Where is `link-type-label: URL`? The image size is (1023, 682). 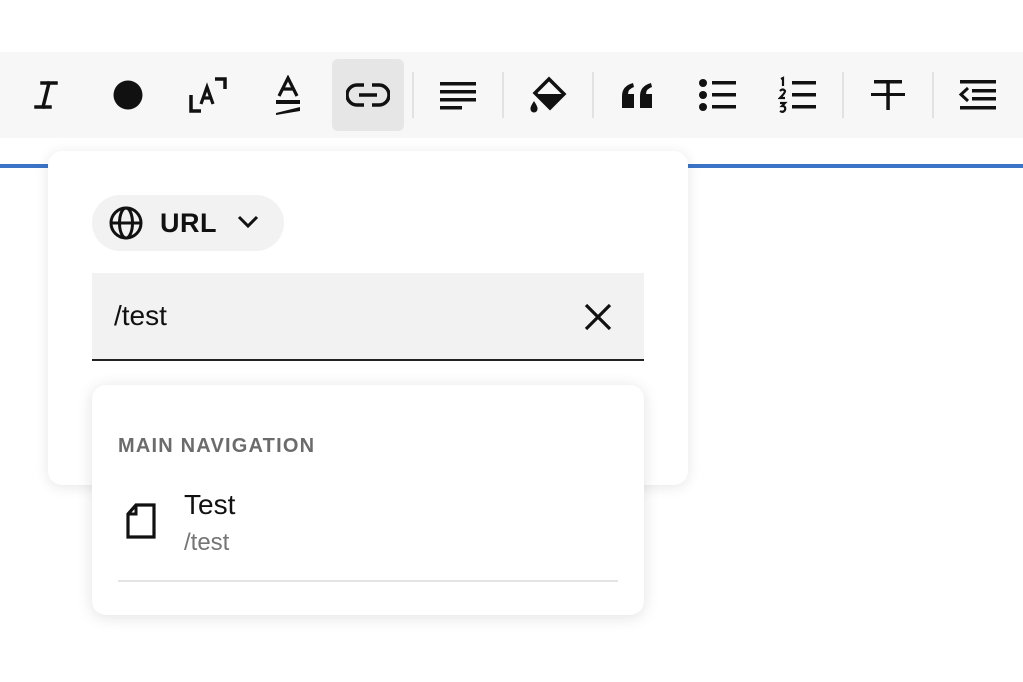
link-type-label: URL is located at coordinates (188, 223).